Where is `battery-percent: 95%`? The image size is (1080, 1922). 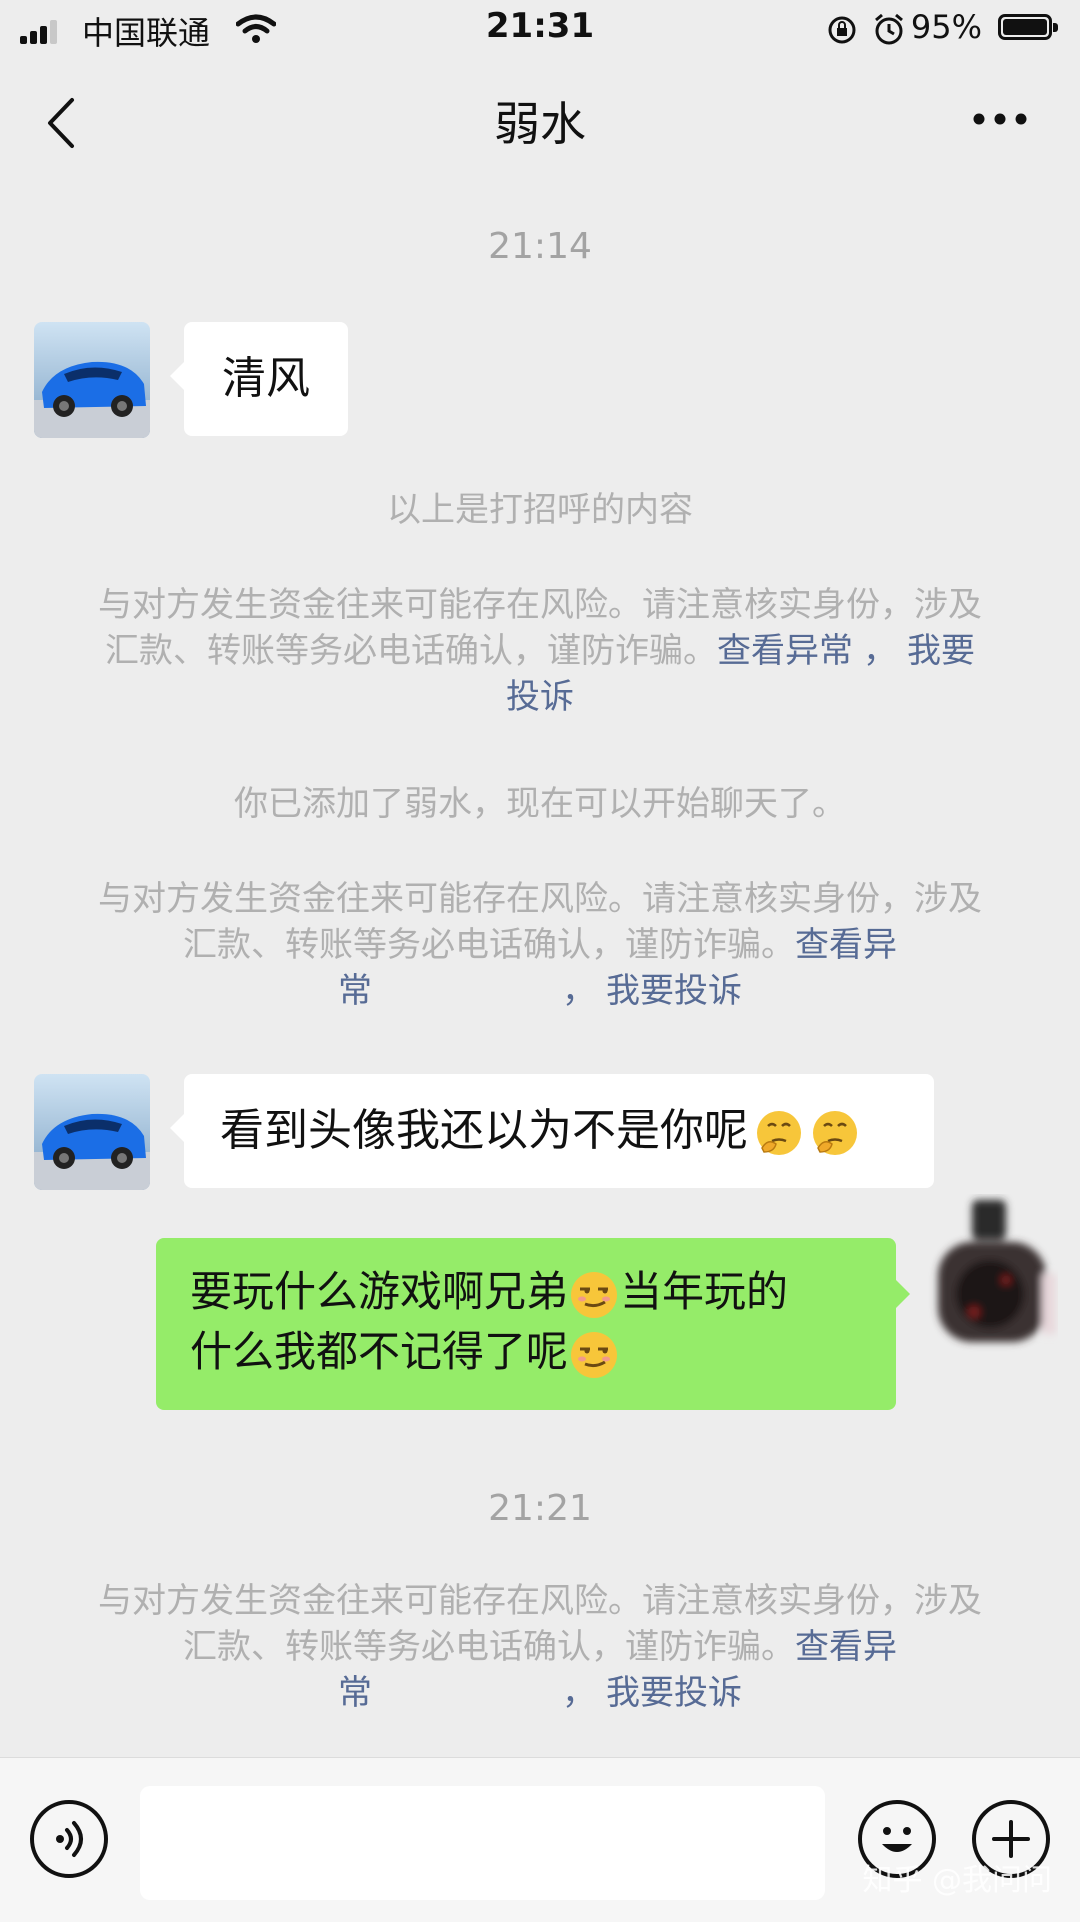 battery-percent: 95% is located at coordinates (946, 27).